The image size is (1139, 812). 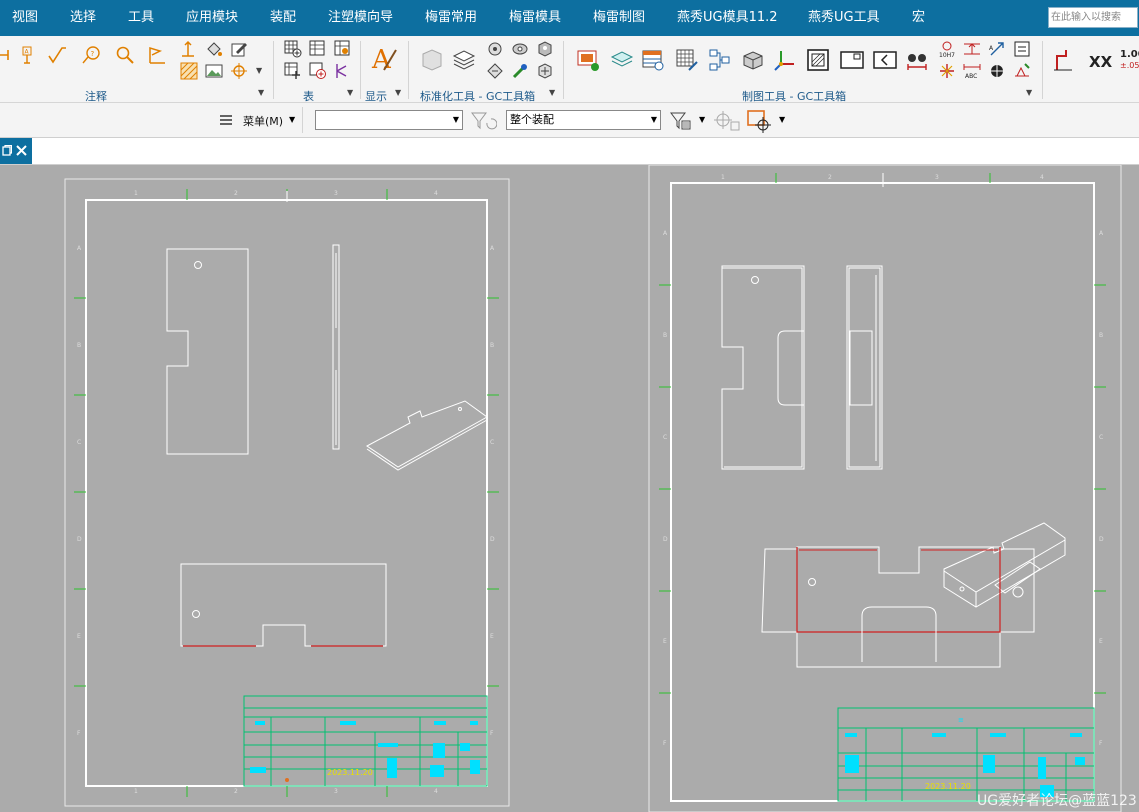 I want to click on menu-view: 视图, so click(x=25, y=18).